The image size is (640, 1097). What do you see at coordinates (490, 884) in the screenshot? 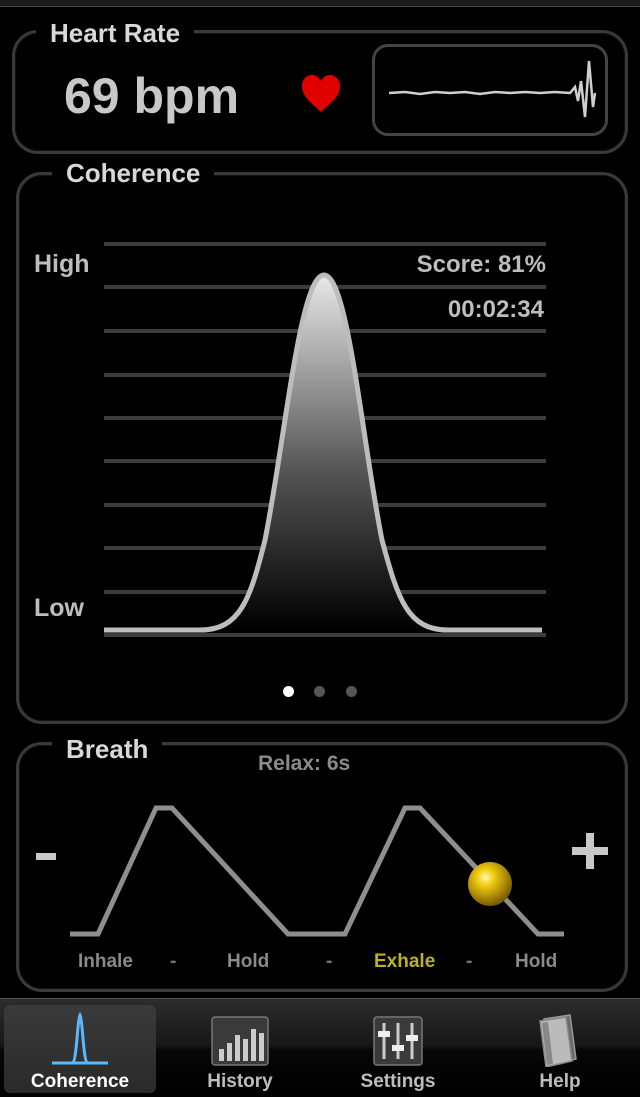
I see `breath-indicator-ball` at bounding box center [490, 884].